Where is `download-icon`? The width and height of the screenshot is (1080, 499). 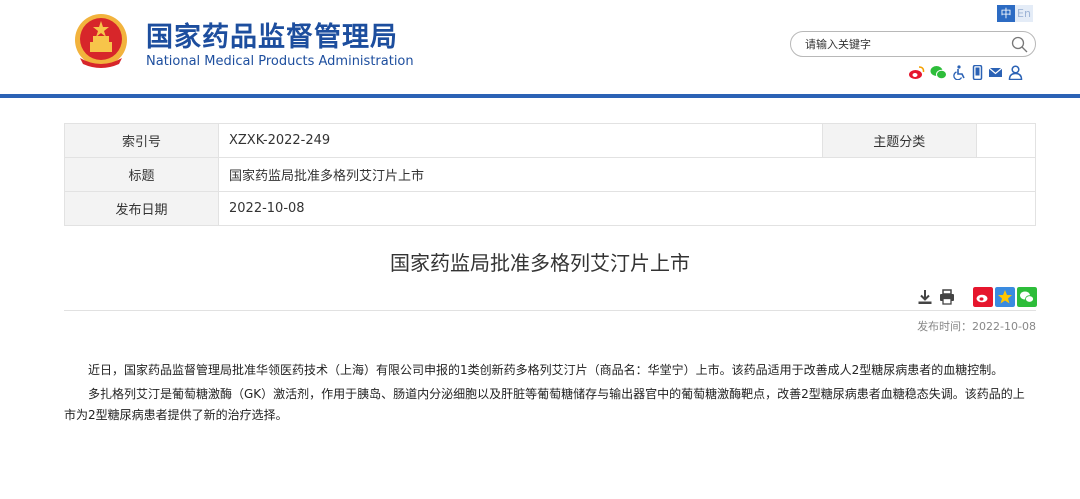
download-icon is located at coordinates (925, 297).